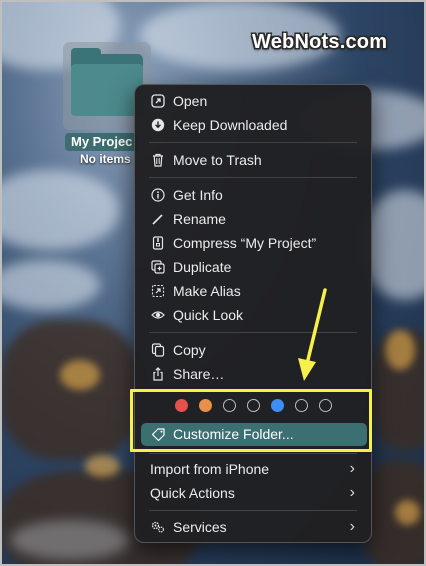 The image size is (426, 566). Describe the element at coordinates (251, 420) in the screenshot. I see `annotation-highlight-box` at that location.